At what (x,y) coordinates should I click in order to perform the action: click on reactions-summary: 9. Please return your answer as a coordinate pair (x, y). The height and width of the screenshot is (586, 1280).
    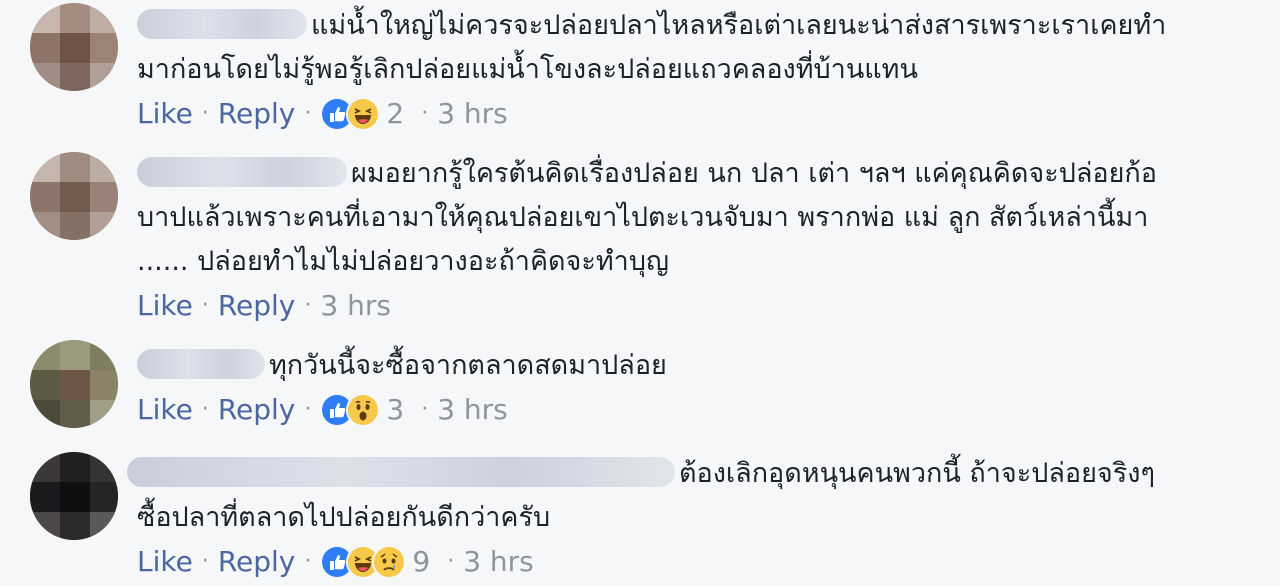
    Looking at the image, I should click on (375, 562).